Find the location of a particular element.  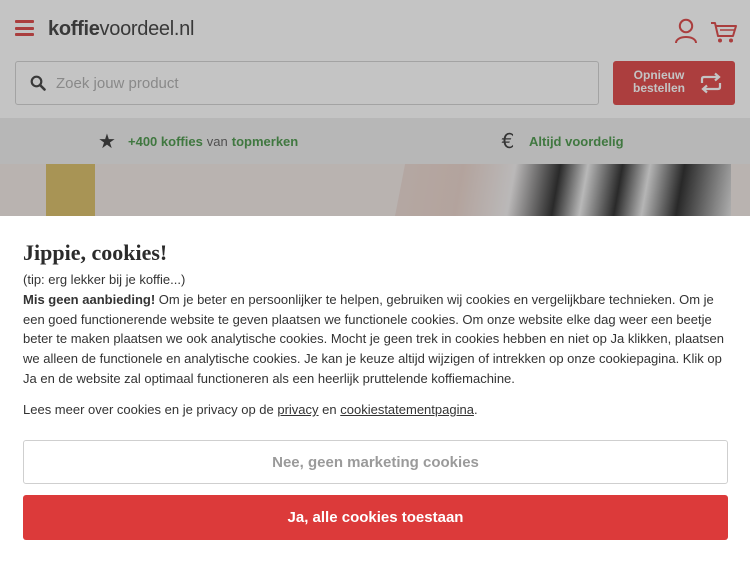

decline-marketing-cookies-button: Nee, geen marketing cookies is located at coordinates (375, 462).